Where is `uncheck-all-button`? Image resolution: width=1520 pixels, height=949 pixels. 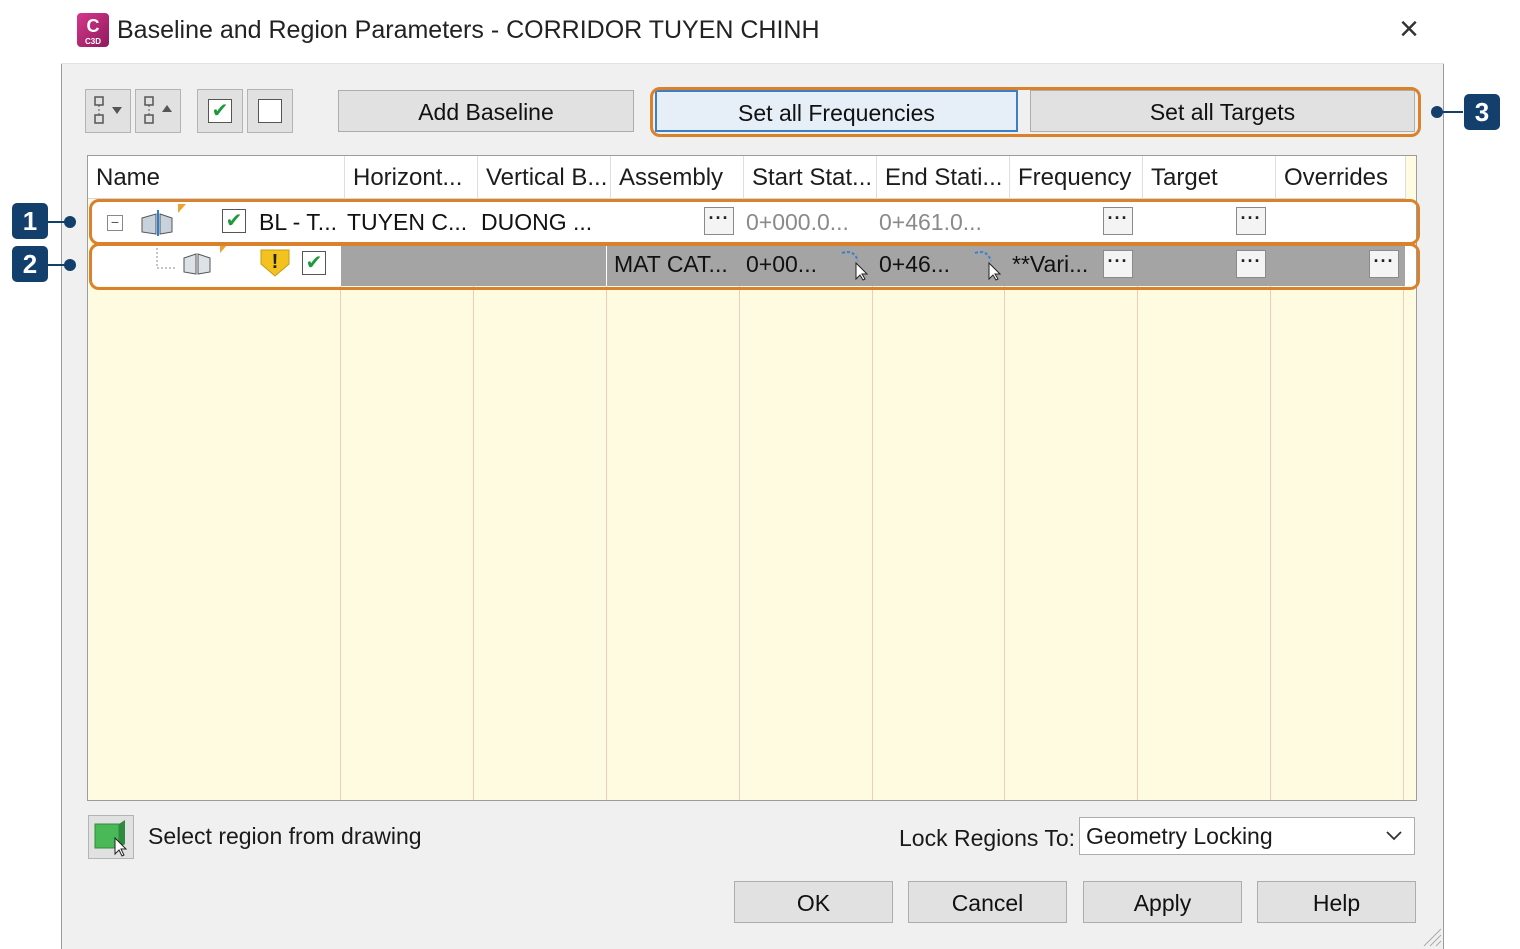 uncheck-all-button is located at coordinates (270, 111).